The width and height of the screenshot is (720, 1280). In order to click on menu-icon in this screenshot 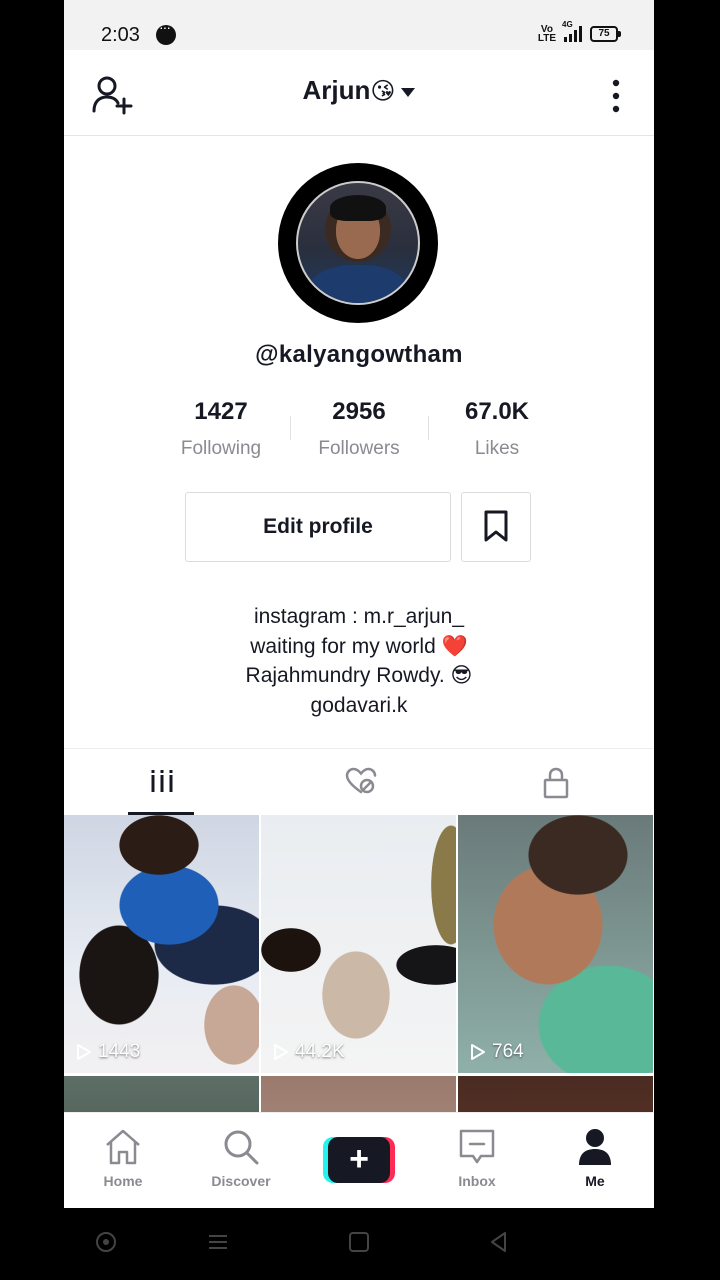, I will do `click(218, 1244)`.